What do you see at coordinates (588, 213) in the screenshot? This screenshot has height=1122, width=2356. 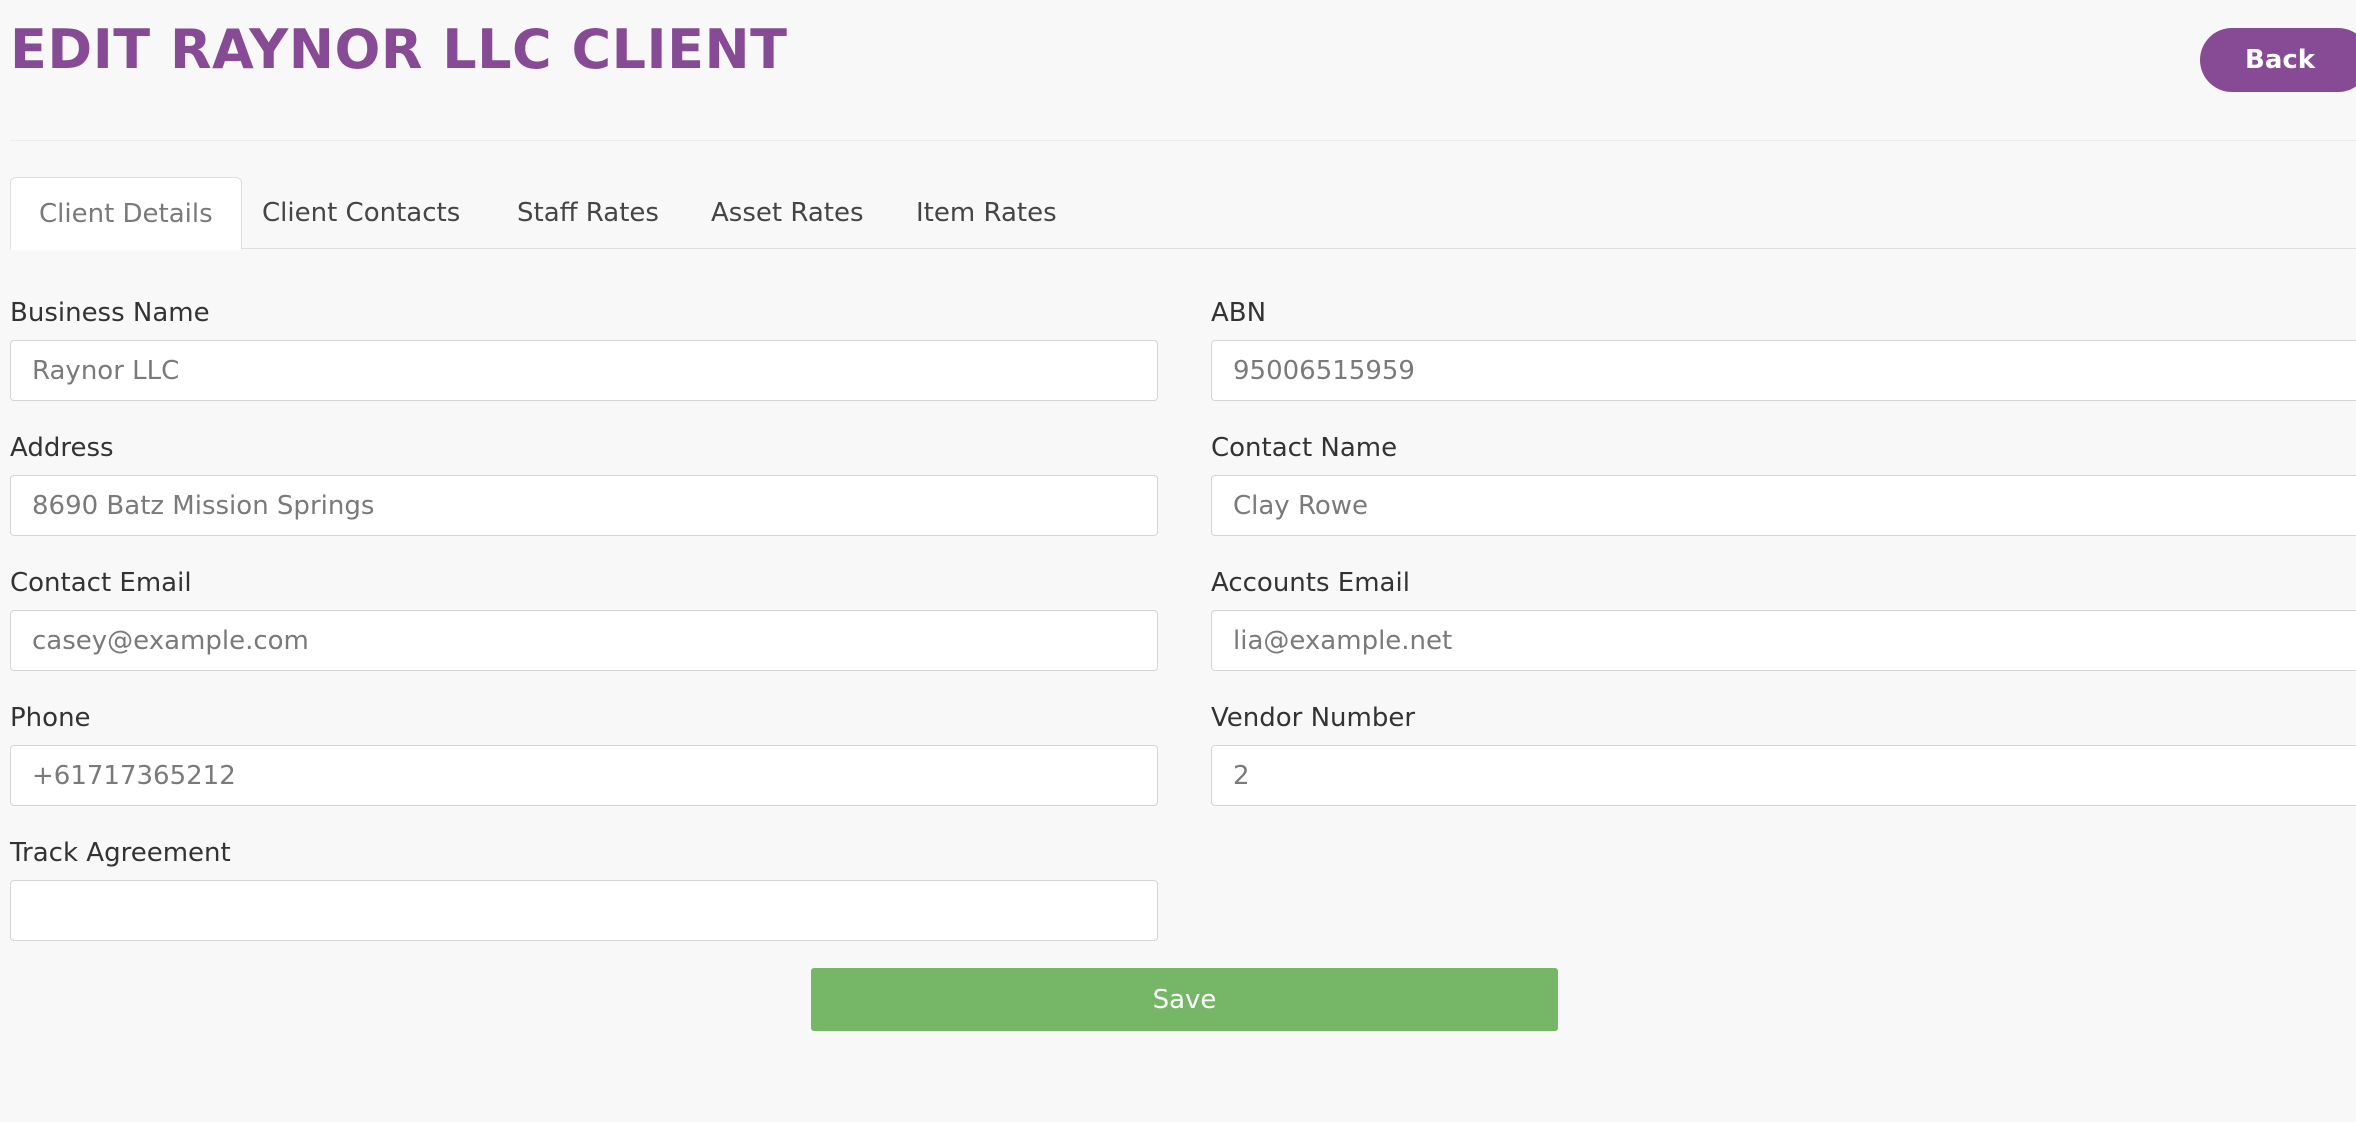 I see `tab-staff-rates: Staff Rates` at bounding box center [588, 213].